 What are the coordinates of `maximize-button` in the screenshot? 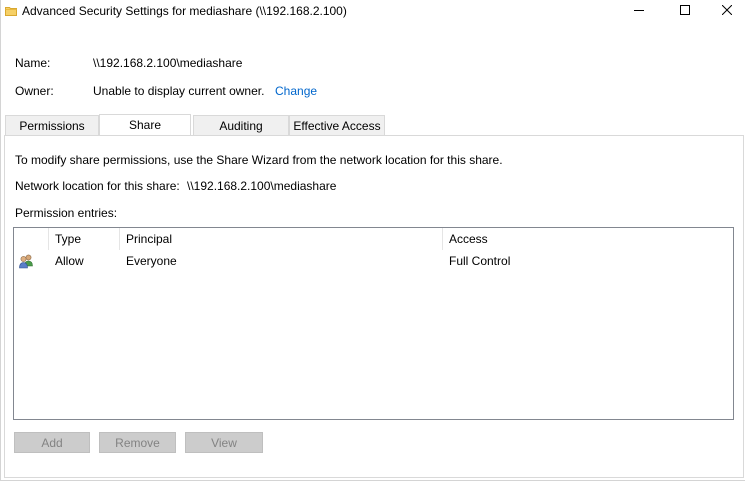 It's located at (685, 11).